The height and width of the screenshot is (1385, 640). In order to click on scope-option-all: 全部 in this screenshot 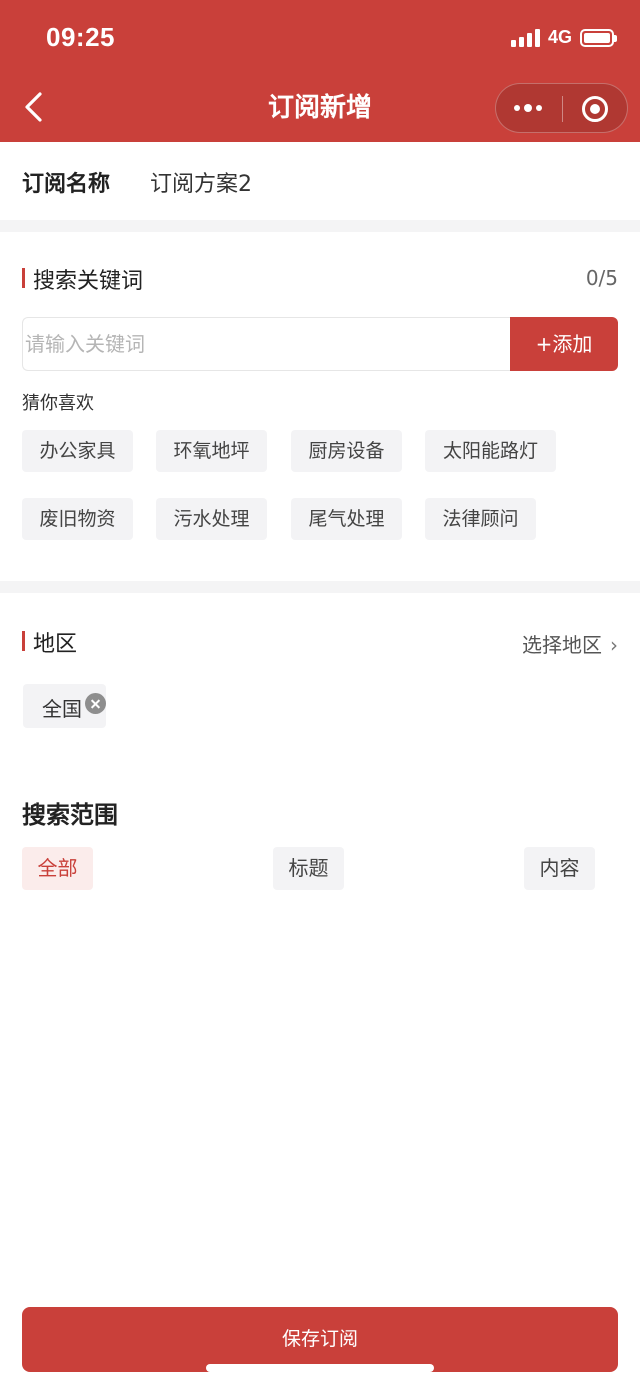, I will do `click(57, 868)`.